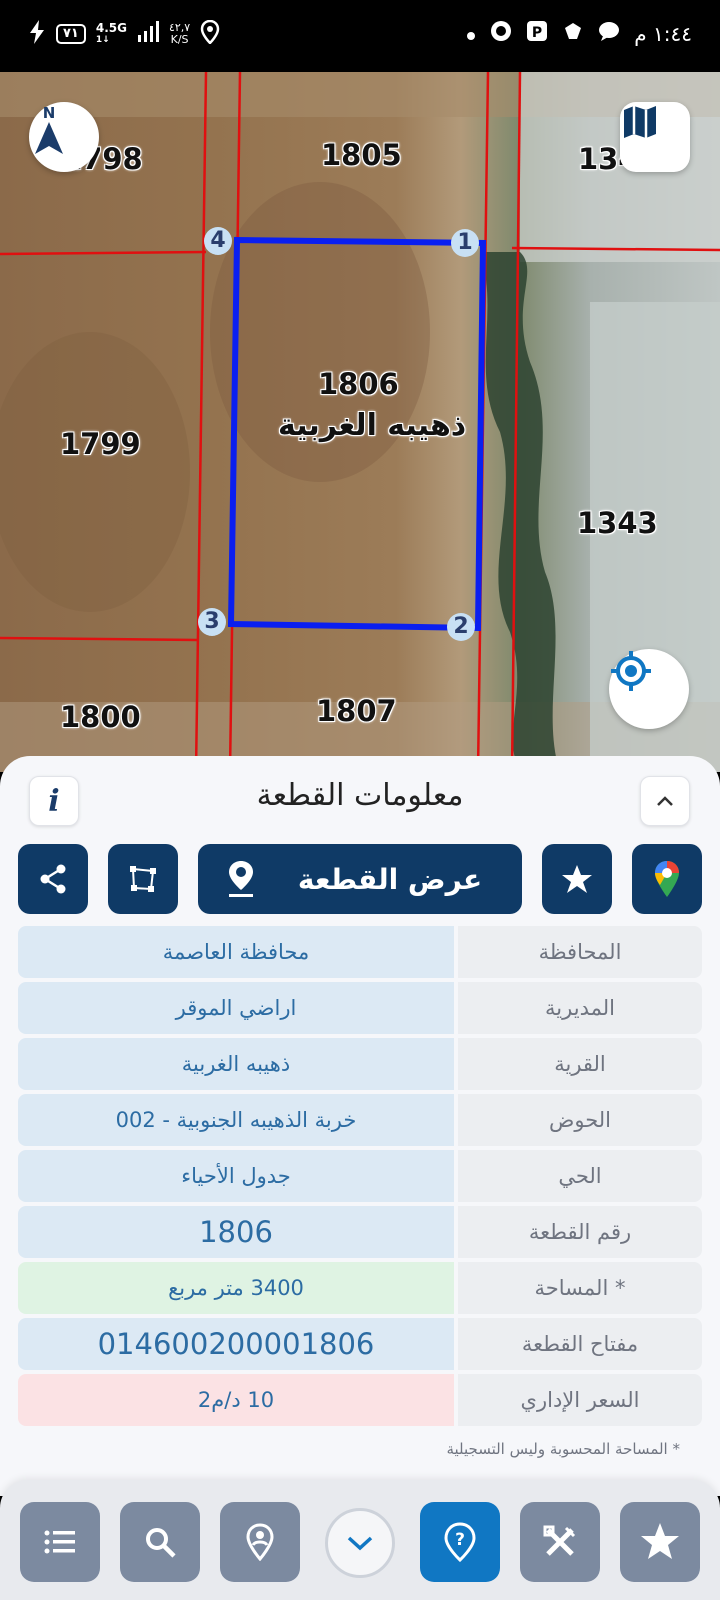 Image resolution: width=720 pixels, height=1600 pixels. I want to click on parking-icon: P, so click(537, 33).